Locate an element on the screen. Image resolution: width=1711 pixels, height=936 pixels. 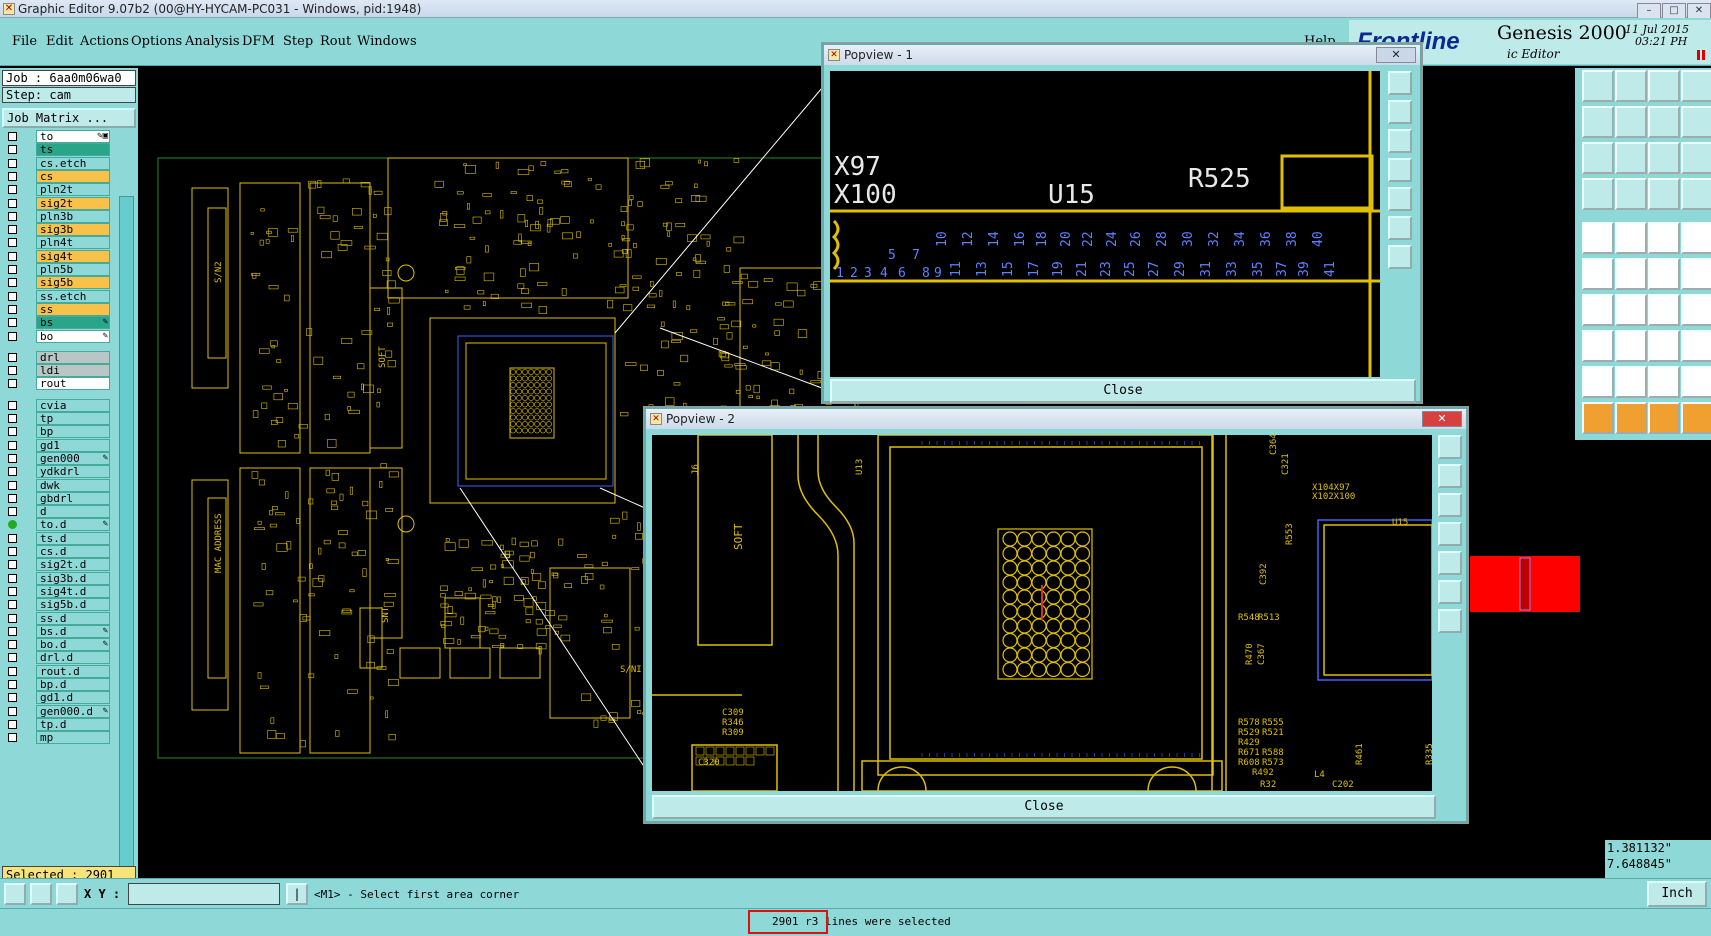
layer-row: sig4t.d is located at coordinates (56, 591).